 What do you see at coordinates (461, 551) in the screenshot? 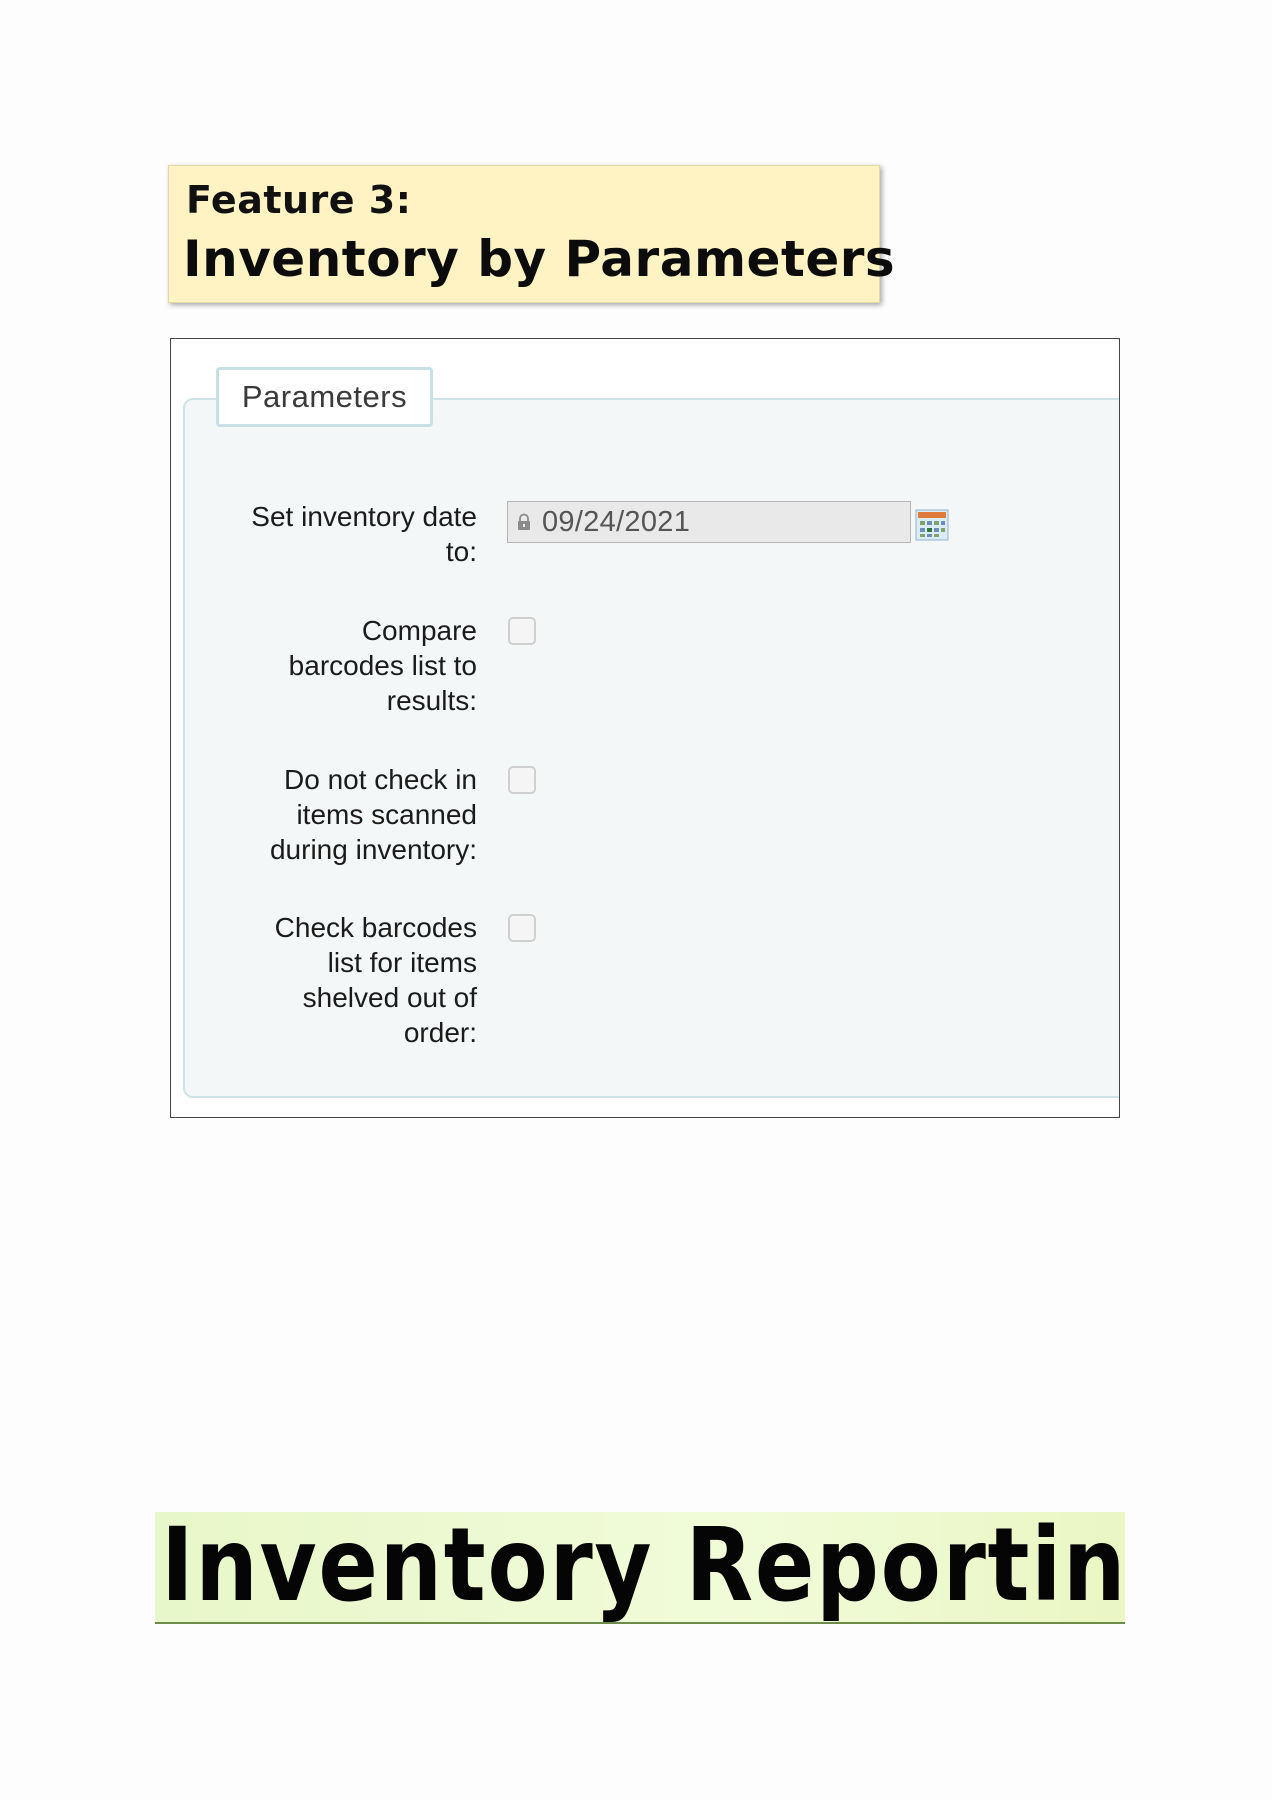
I see `label-line: to:` at bounding box center [461, 551].